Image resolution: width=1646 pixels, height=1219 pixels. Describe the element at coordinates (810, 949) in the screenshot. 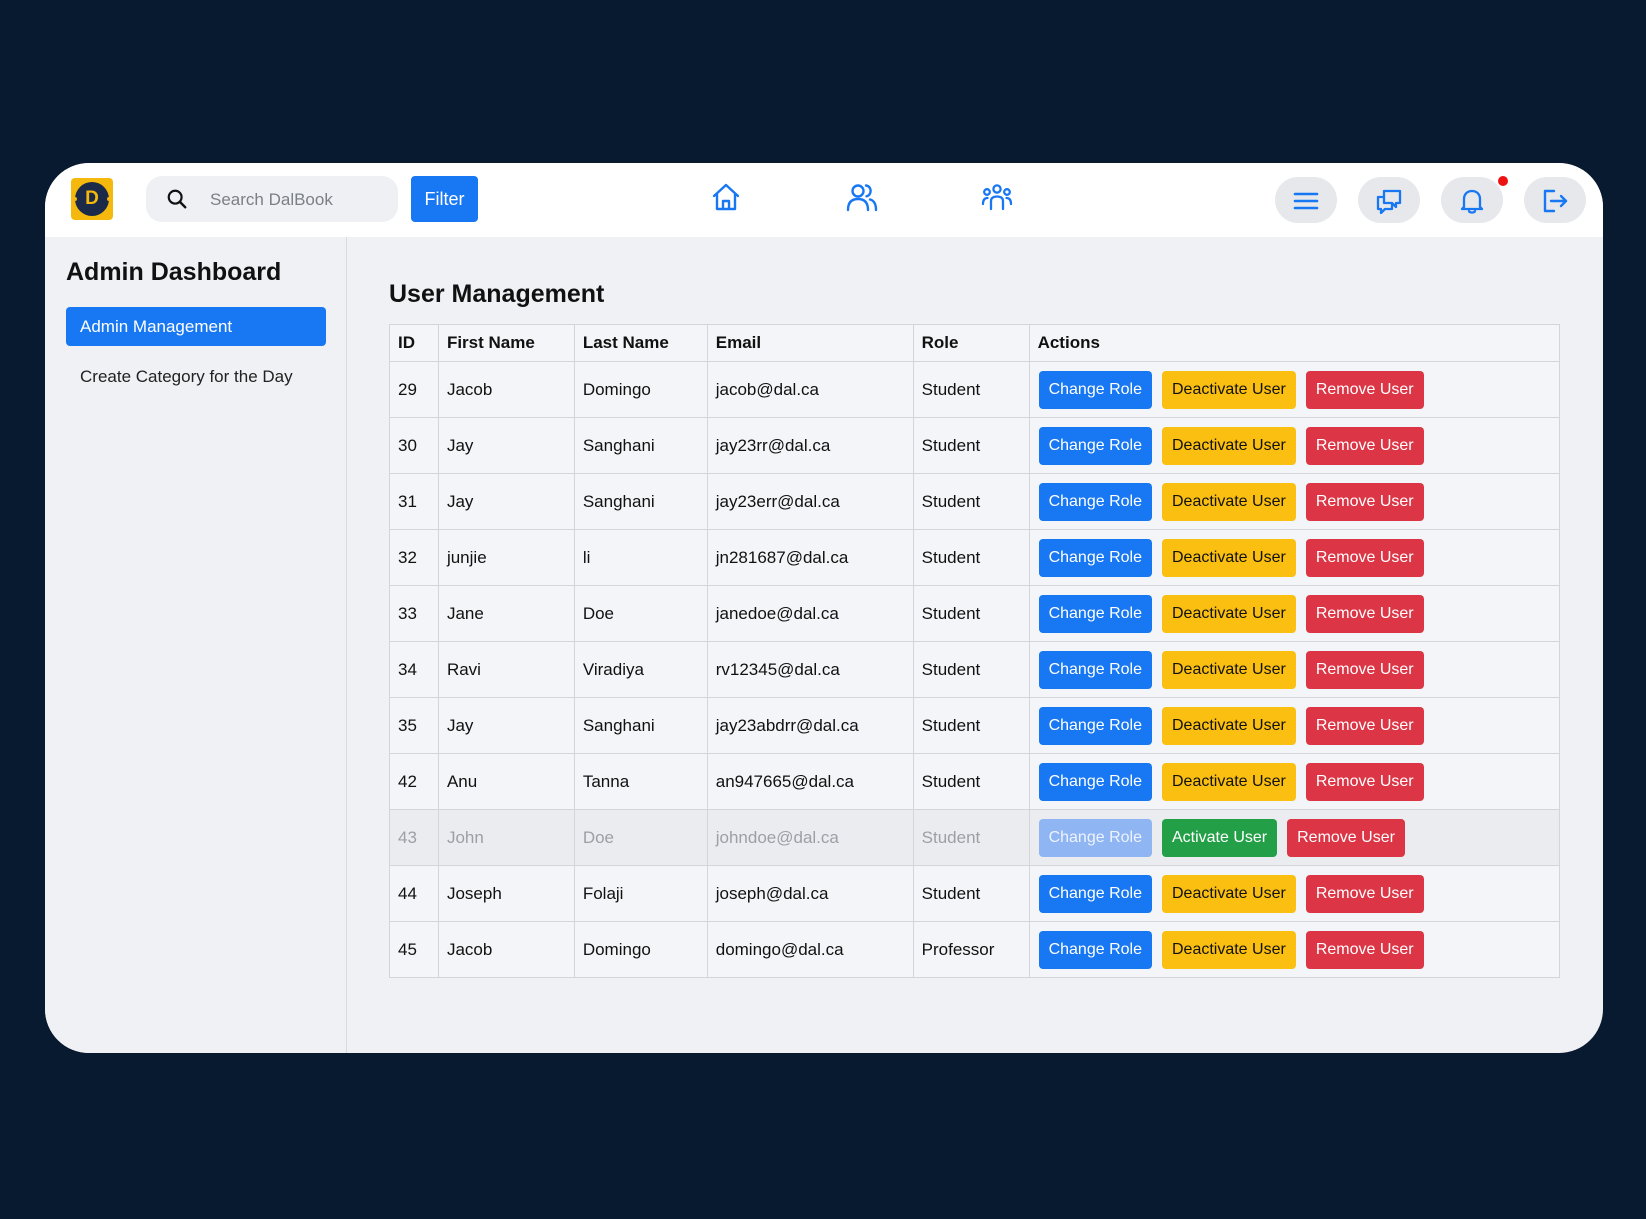

I see `cell-email: domingo@dal.ca` at that location.